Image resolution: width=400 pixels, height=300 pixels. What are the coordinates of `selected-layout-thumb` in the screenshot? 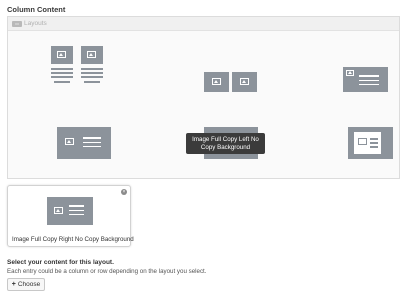 It's located at (70, 211).